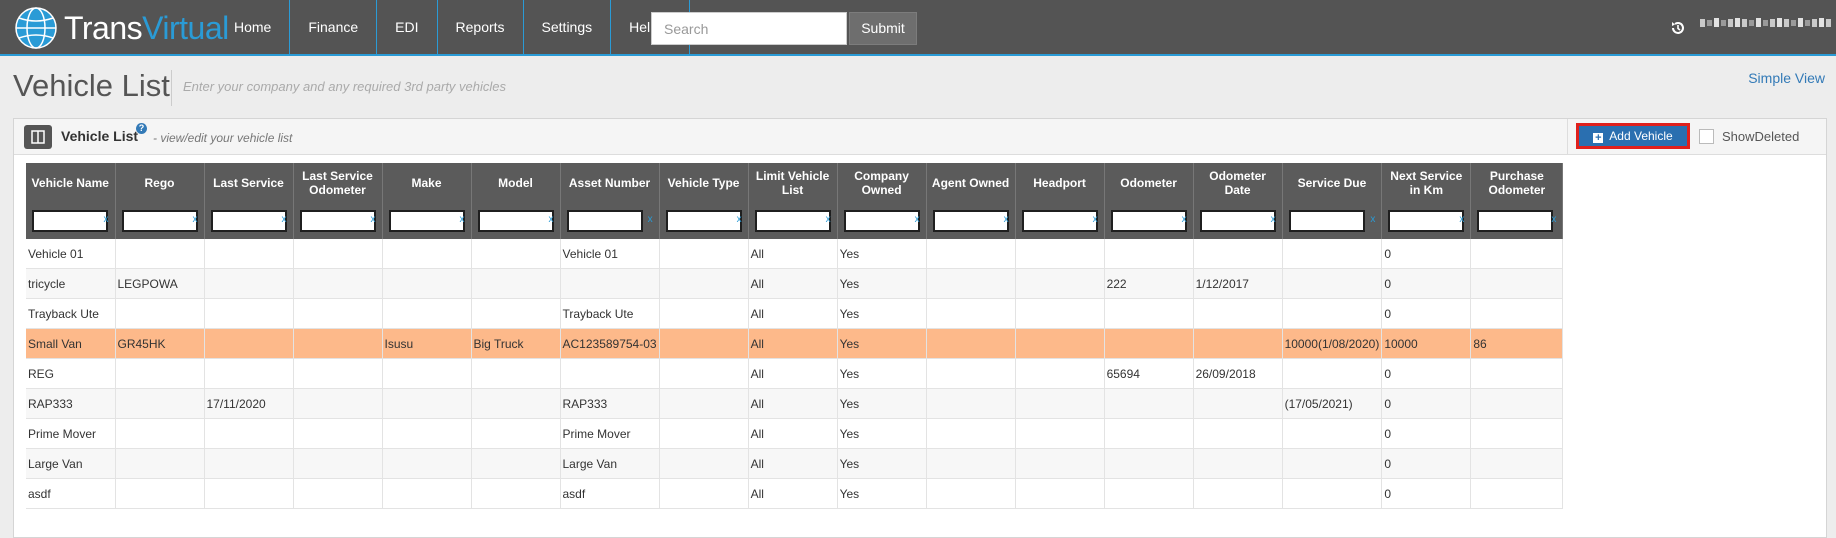  I want to click on submit-button: Submit, so click(883, 28).